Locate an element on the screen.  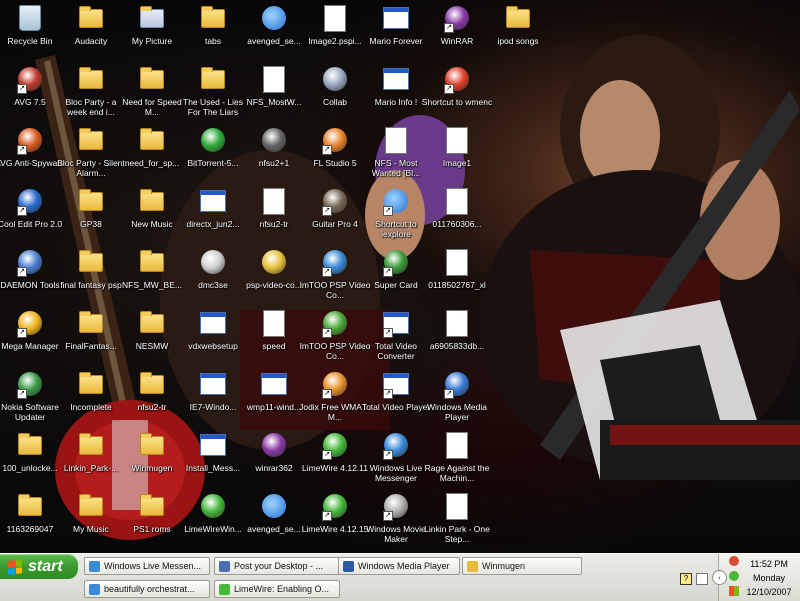
clock-date: 12/10/2007 is located at coordinates (769, 592).